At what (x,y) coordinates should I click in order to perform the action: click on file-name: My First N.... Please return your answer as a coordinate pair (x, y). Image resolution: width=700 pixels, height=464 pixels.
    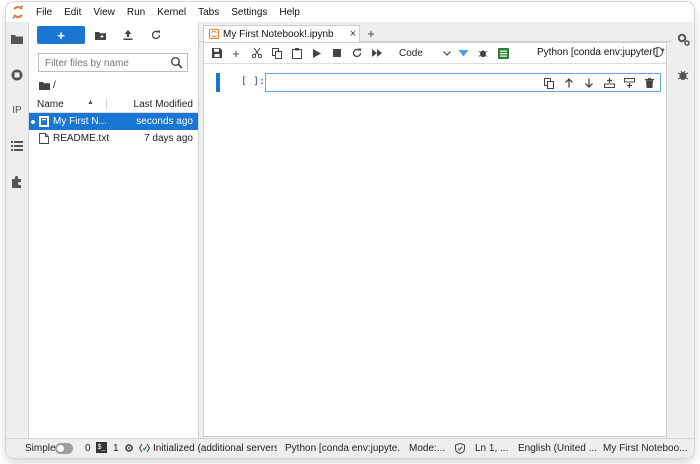
    Looking at the image, I should click on (80, 121).